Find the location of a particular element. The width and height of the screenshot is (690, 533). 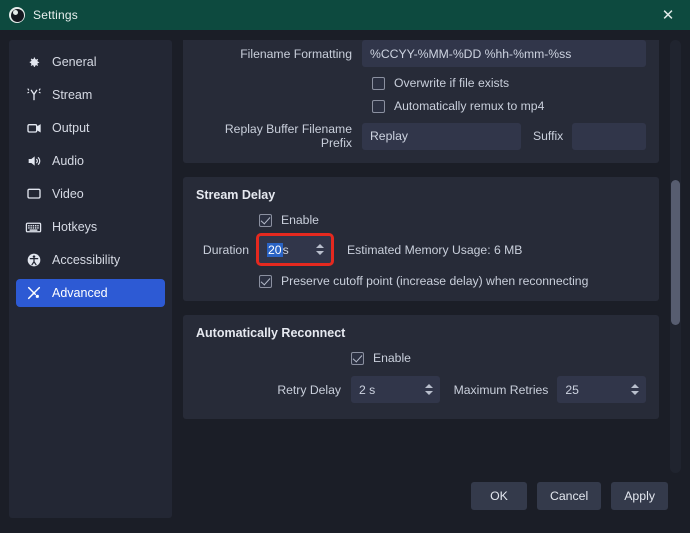

sidebar-item-label: General is located at coordinates (74, 62).